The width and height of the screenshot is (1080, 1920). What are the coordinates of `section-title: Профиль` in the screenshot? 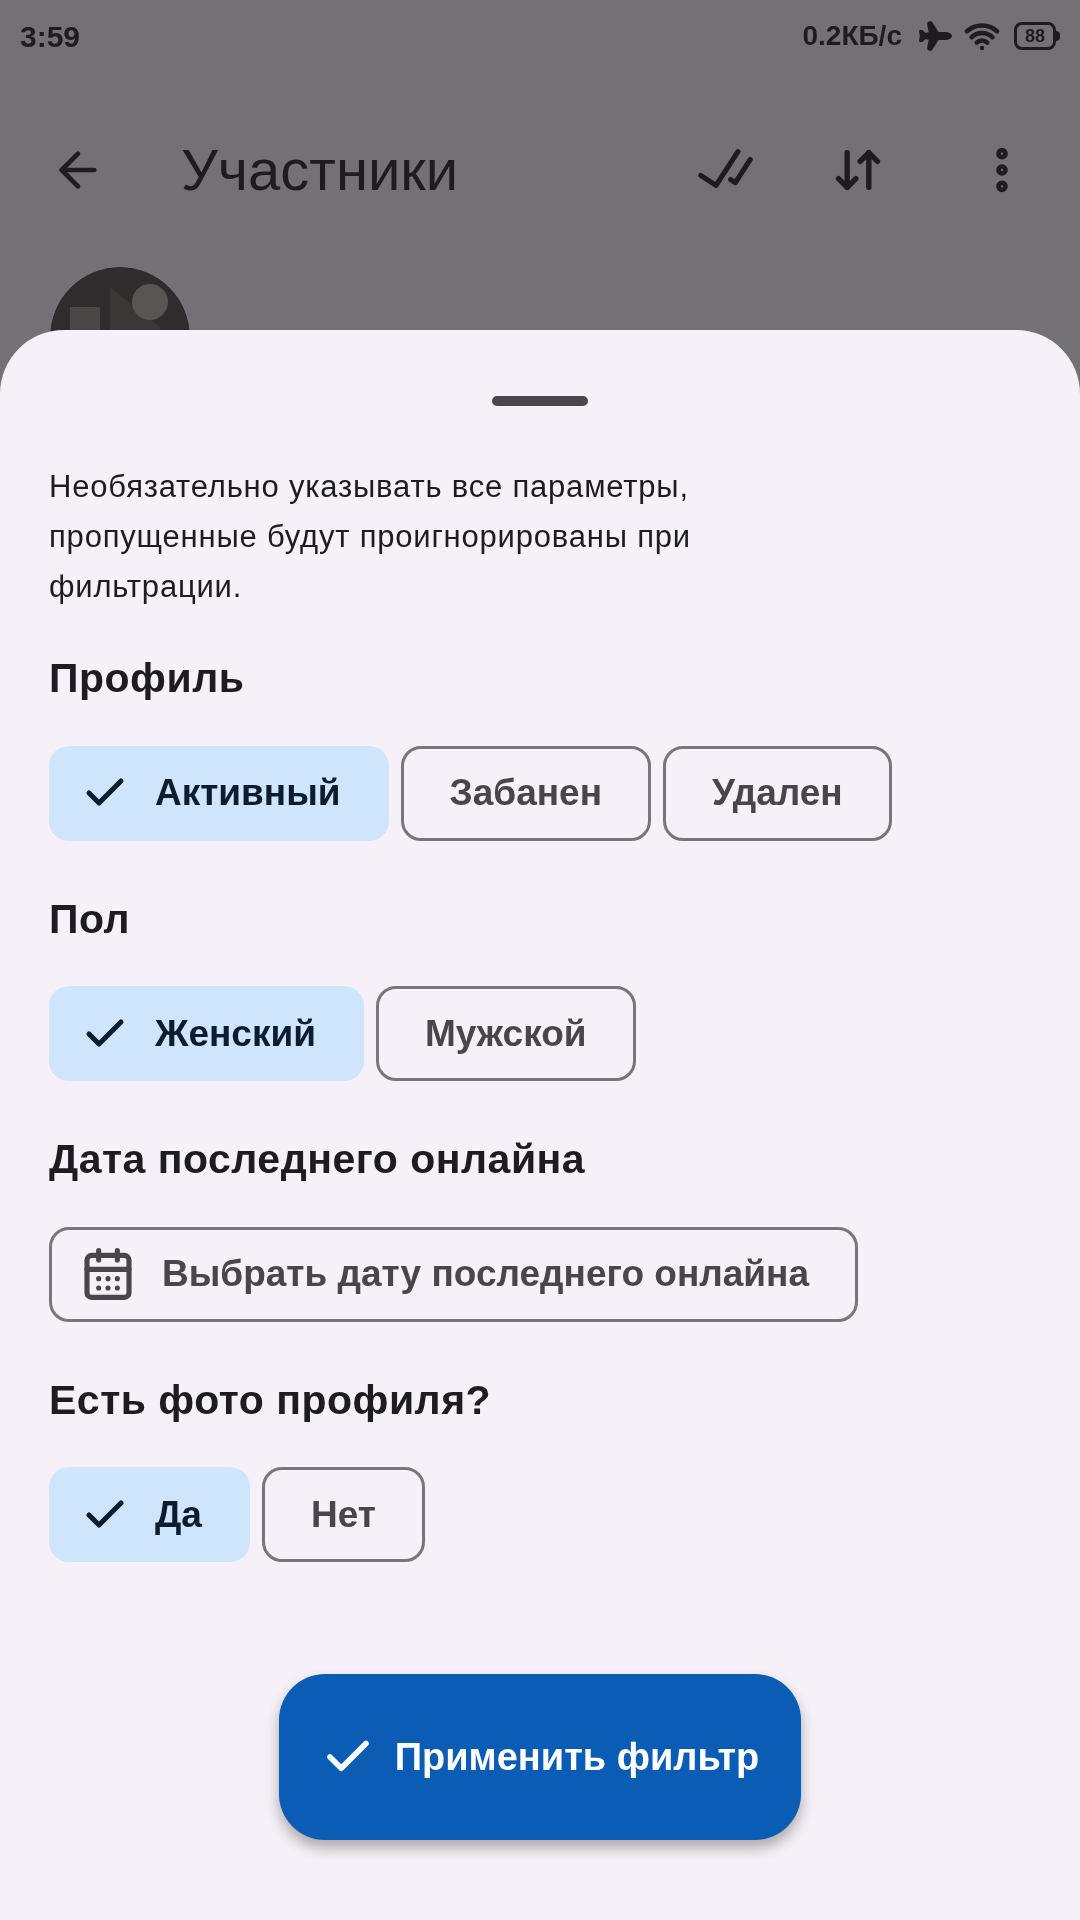 It's located at (147, 678).